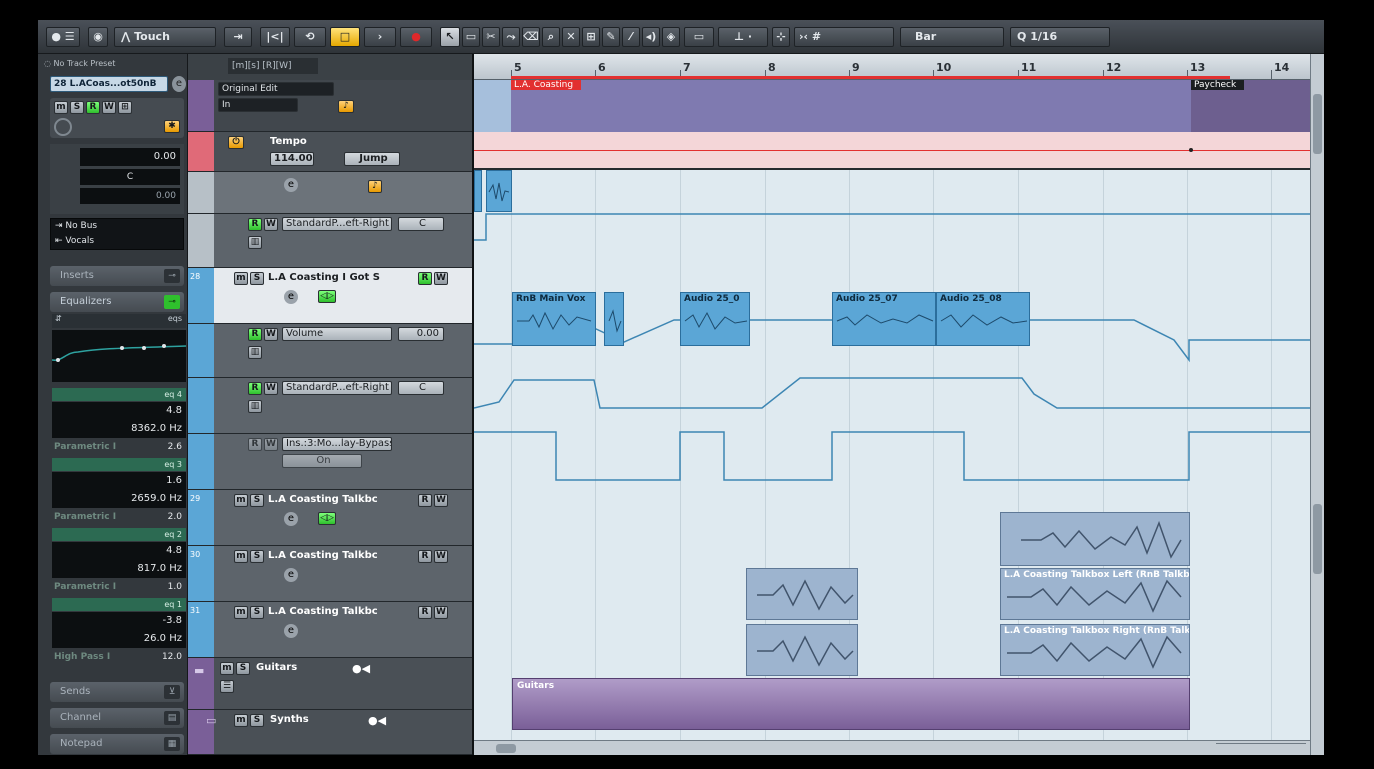  What do you see at coordinates (117, 276) in the screenshot?
I see `inserts-section: Inserts ⊸` at bounding box center [117, 276].